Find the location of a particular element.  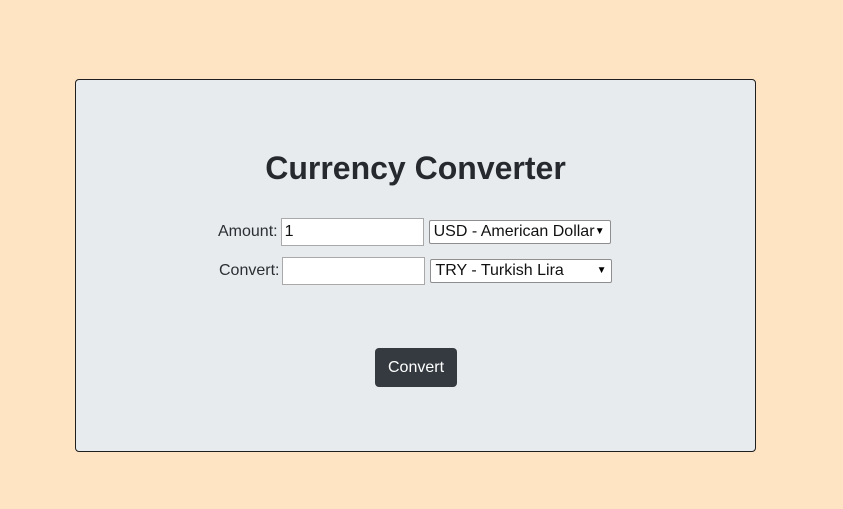

amount-row: Amount: USD - American Dollar ▼ is located at coordinates (414, 232).